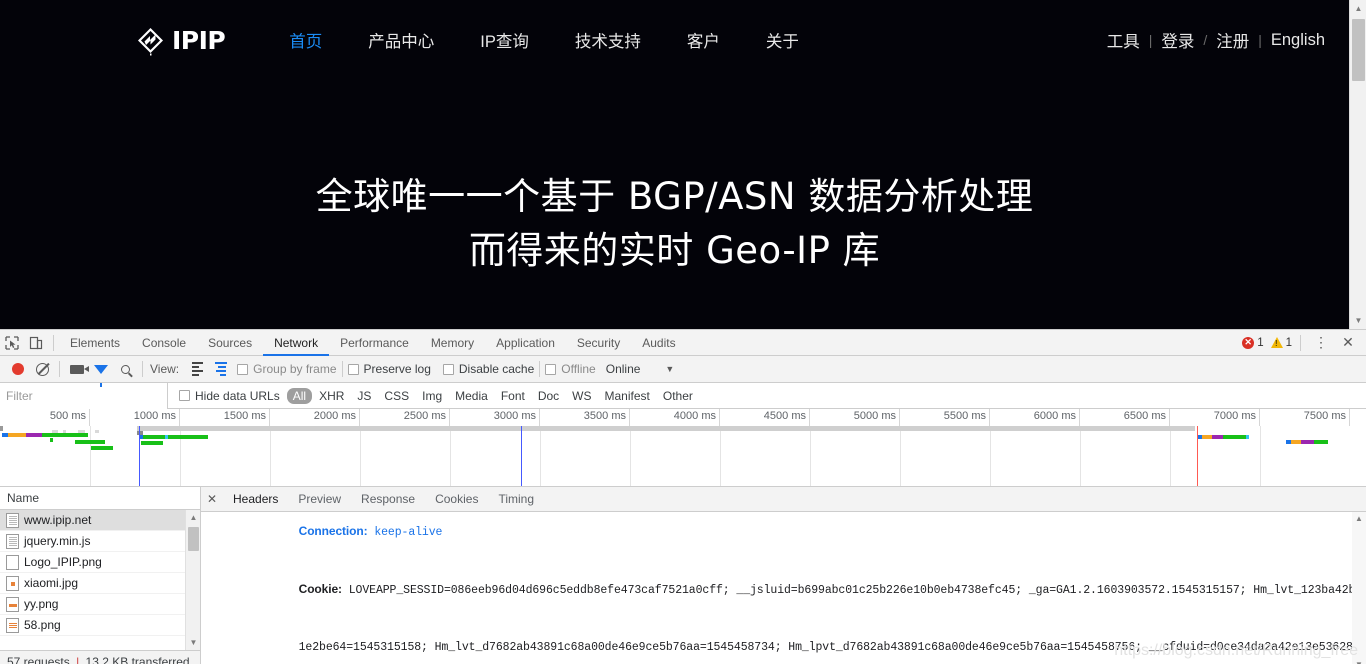 The height and width of the screenshot is (664, 1366). Describe the element at coordinates (452, 343) in the screenshot. I see `tab-memory: Memory` at that location.